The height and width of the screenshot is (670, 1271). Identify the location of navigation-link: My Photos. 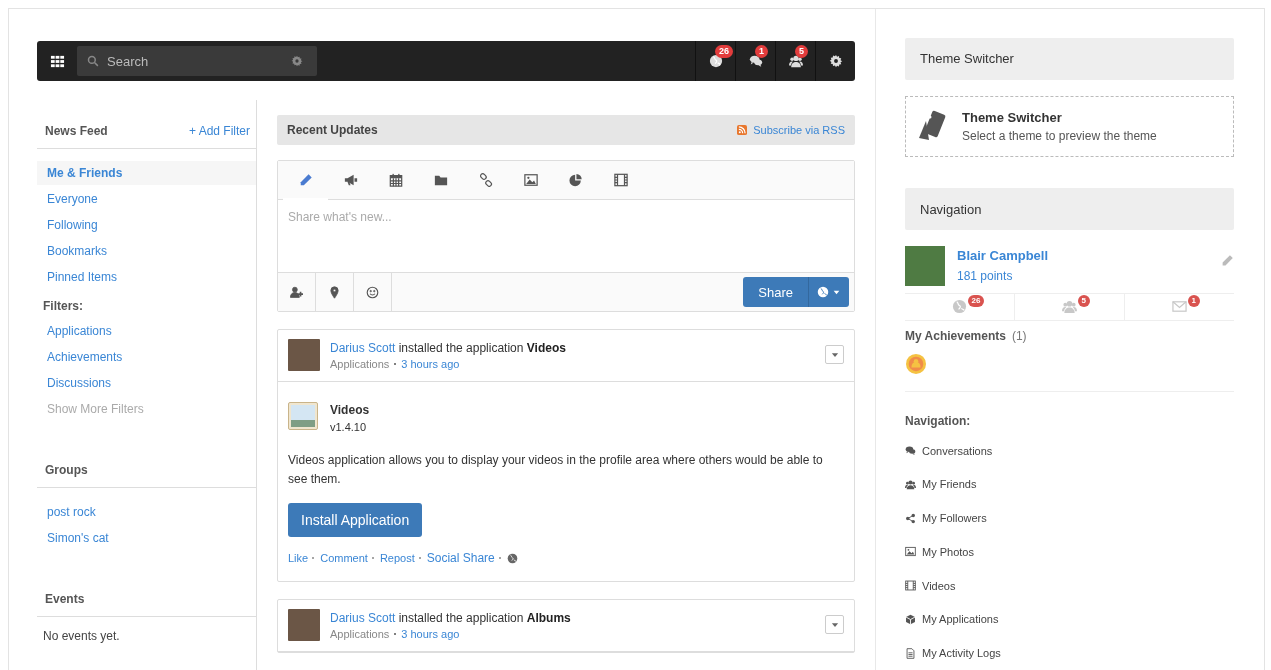
(948, 551).